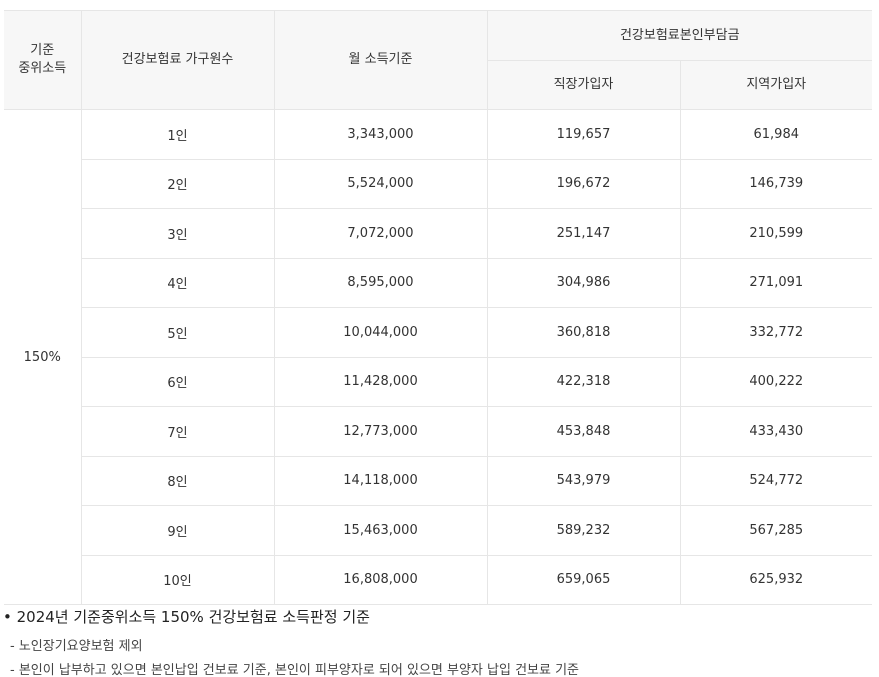 Image resolution: width=879 pixels, height=677 pixels. What do you see at coordinates (776, 530) in the screenshot?
I see `cell-regional-premium: 567,285` at bounding box center [776, 530].